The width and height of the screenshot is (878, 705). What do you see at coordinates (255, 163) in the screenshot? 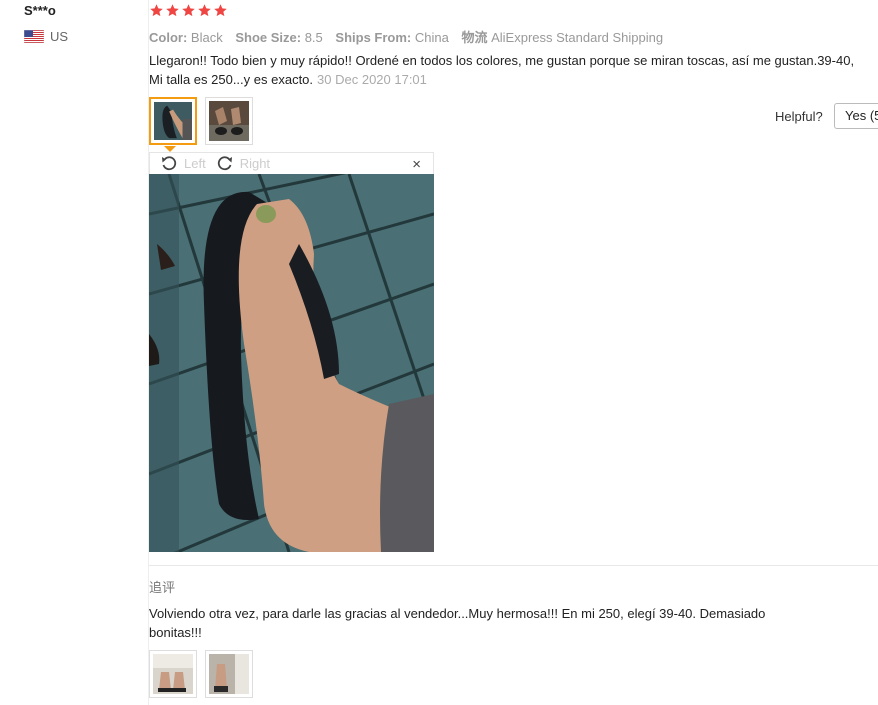
I see `rotate-right-label: Right` at bounding box center [255, 163].